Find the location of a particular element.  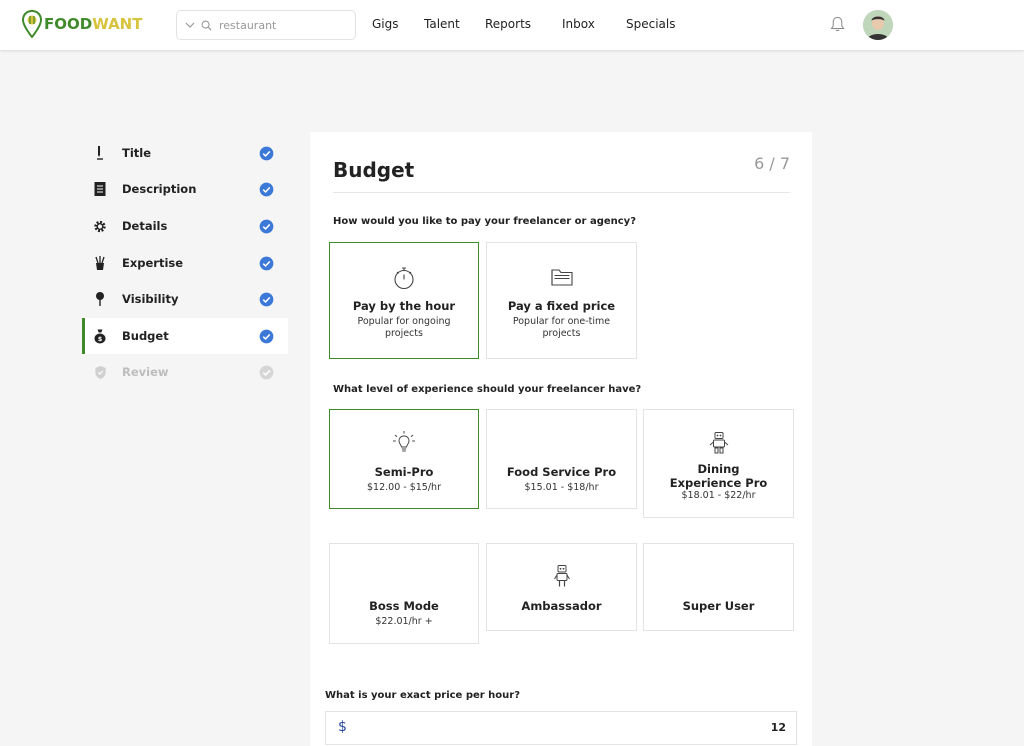

brushes-icon is located at coordinates (100, 263).